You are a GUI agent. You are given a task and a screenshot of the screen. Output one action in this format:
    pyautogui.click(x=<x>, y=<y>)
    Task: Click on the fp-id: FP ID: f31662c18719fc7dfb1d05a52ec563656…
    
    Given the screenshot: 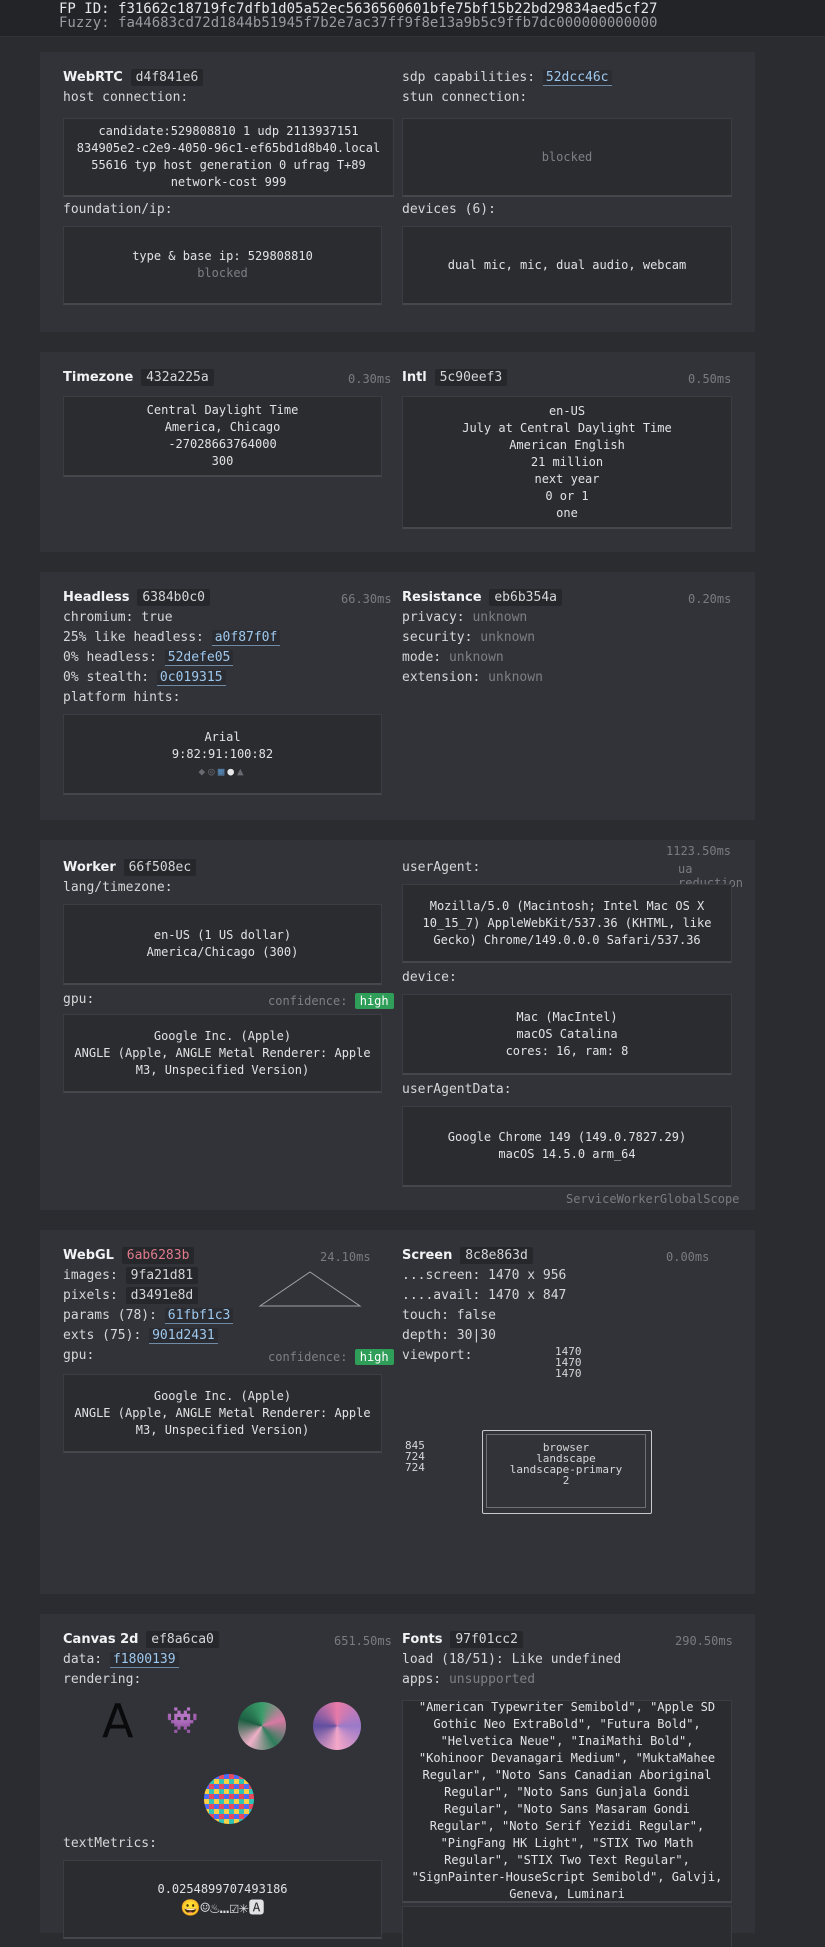 What is the action you would take?
    pyautogui.click(x=358, y=9)
    